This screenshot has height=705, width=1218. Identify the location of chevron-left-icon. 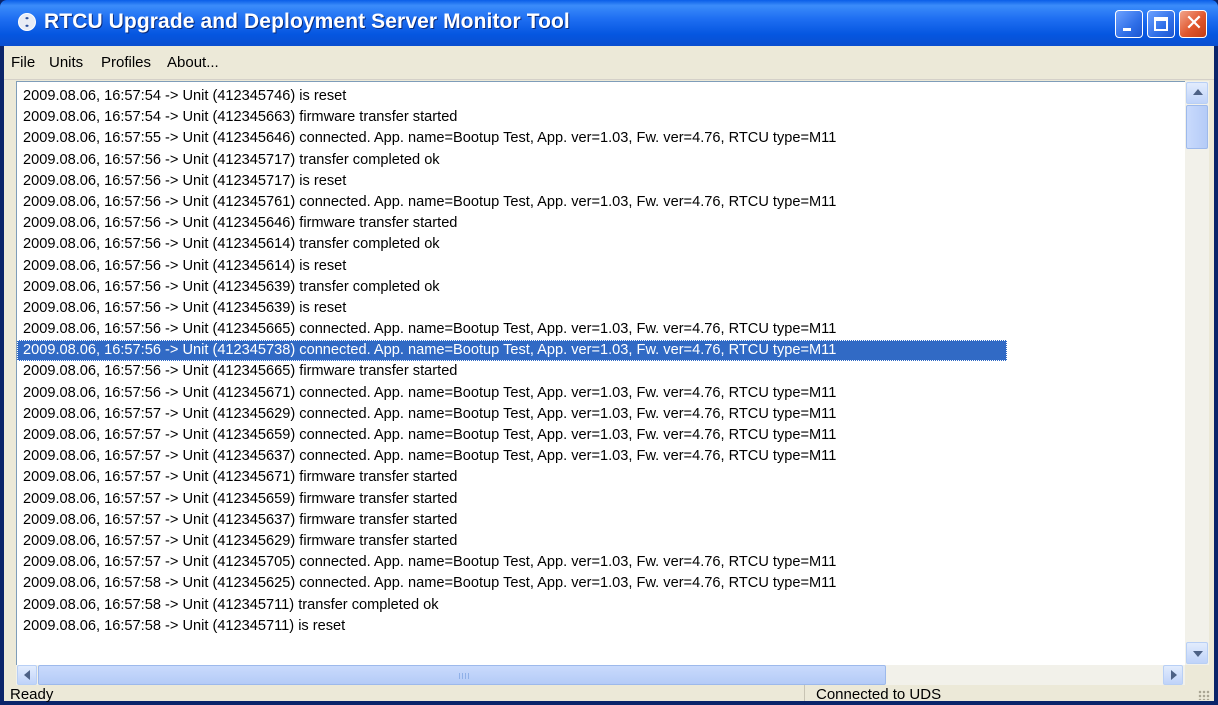
(27, 675).